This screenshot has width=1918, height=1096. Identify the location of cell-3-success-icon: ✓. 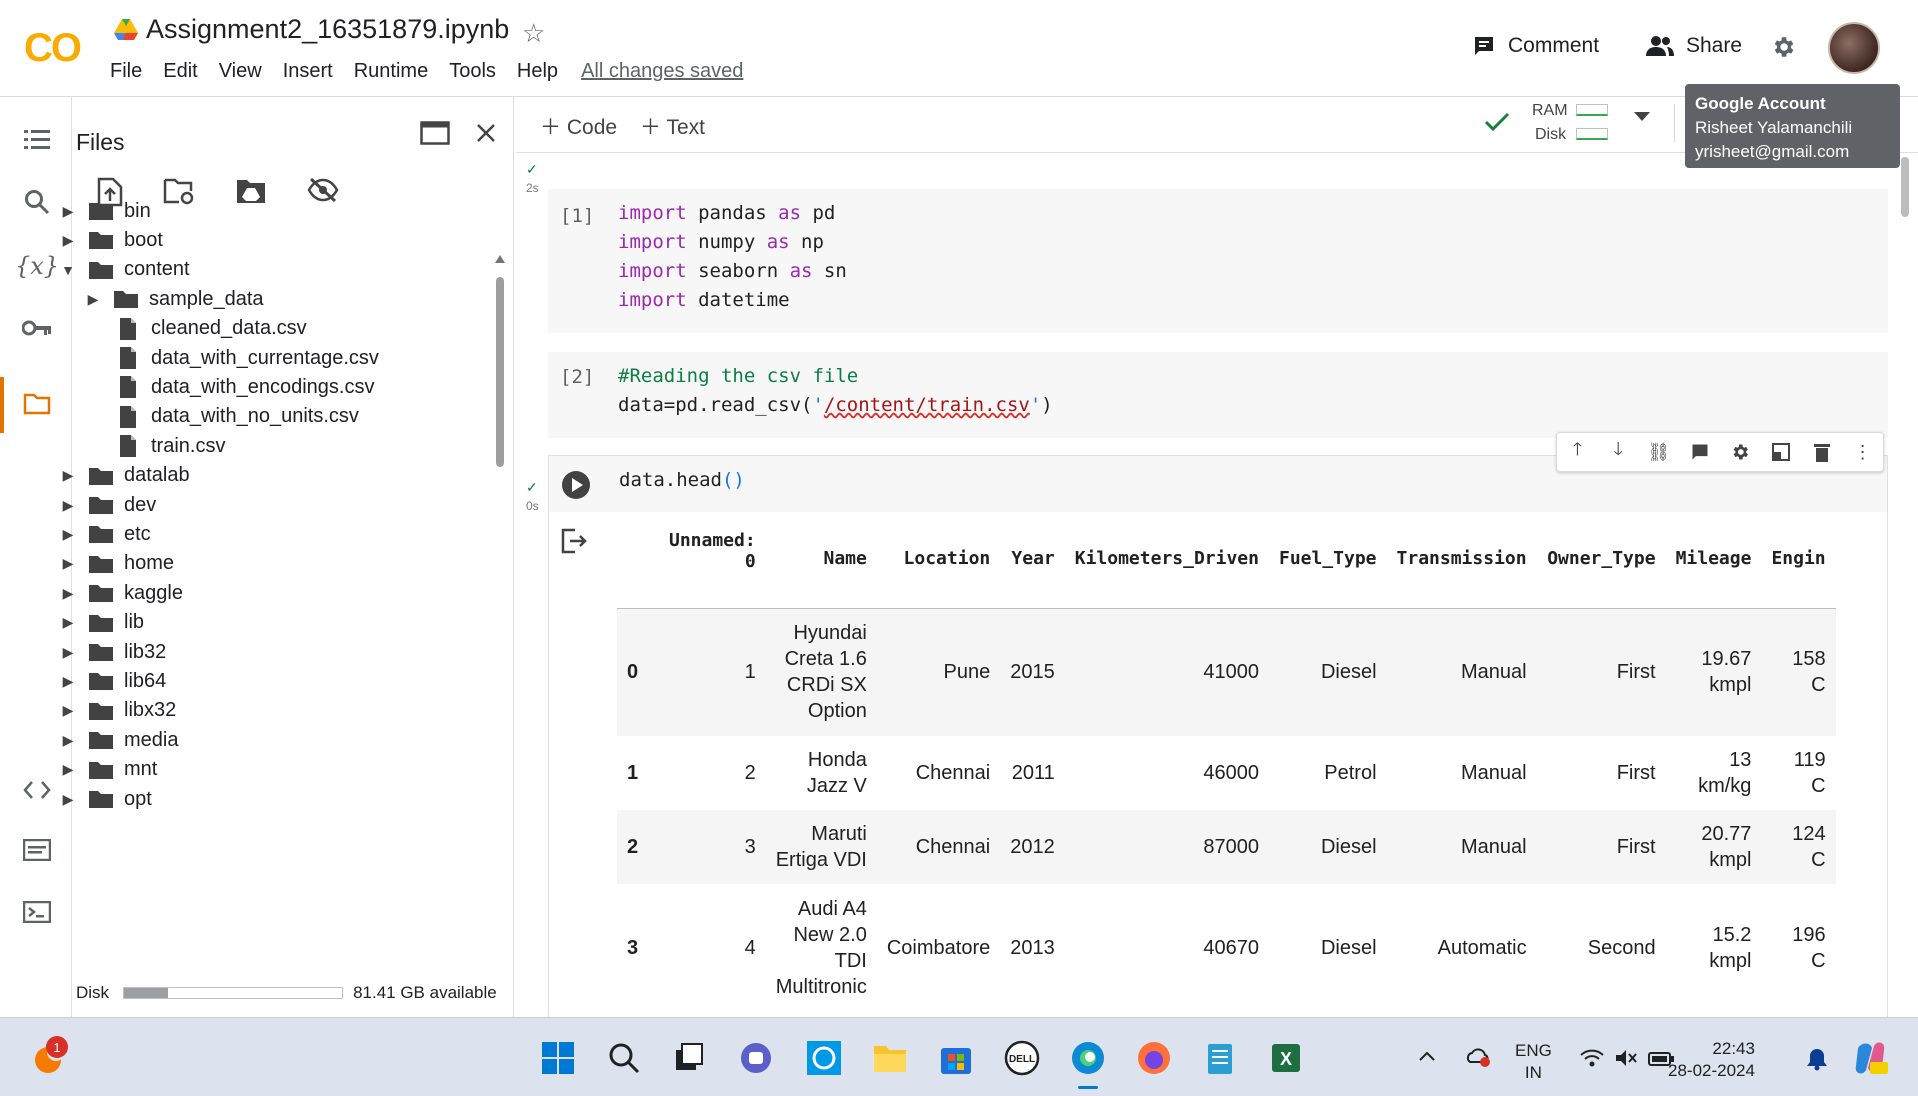
(532, 487).